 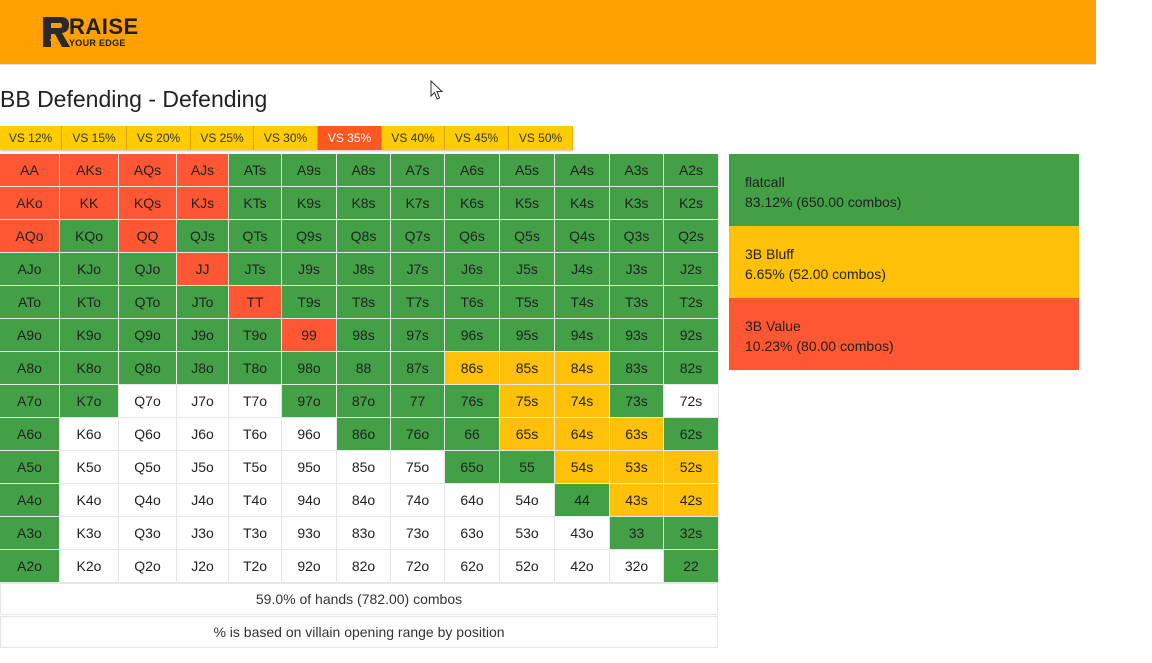 I want to click on hand-cell-kjo: KJo, so click(x=89, y=269).